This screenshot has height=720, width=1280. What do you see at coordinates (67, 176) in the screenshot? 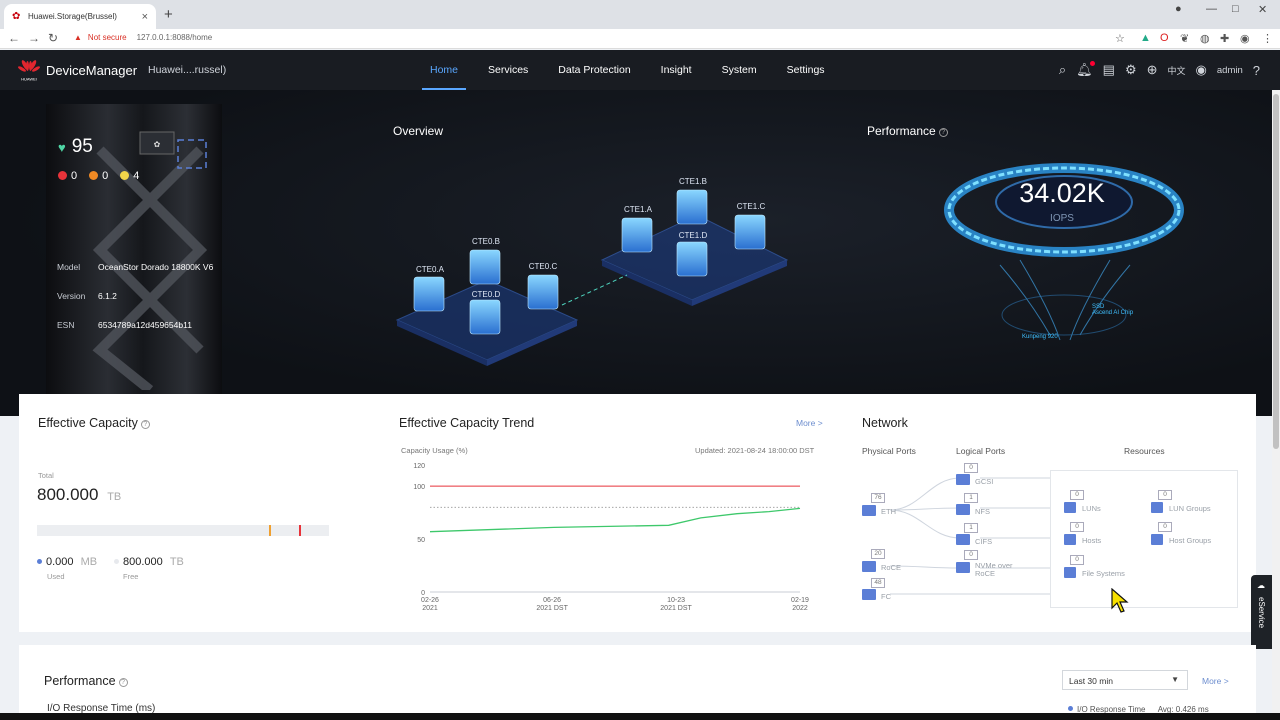
I see `critical-alarm: 0` at bounding box center [67, 176].